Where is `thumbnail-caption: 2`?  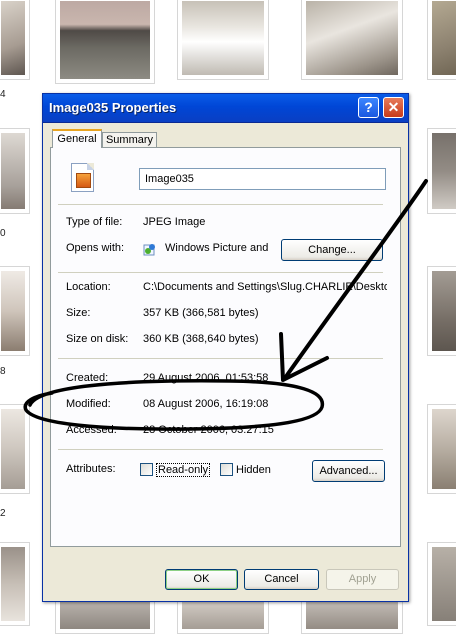 thumbnail-caption: 2 is located at coordinates (3, 513).